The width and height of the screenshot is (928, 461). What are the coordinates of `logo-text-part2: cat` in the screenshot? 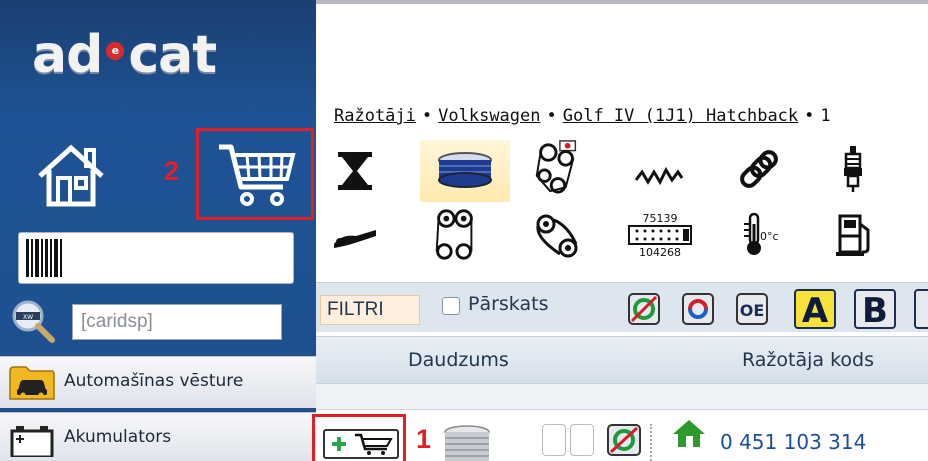 It's located at (172, 55).